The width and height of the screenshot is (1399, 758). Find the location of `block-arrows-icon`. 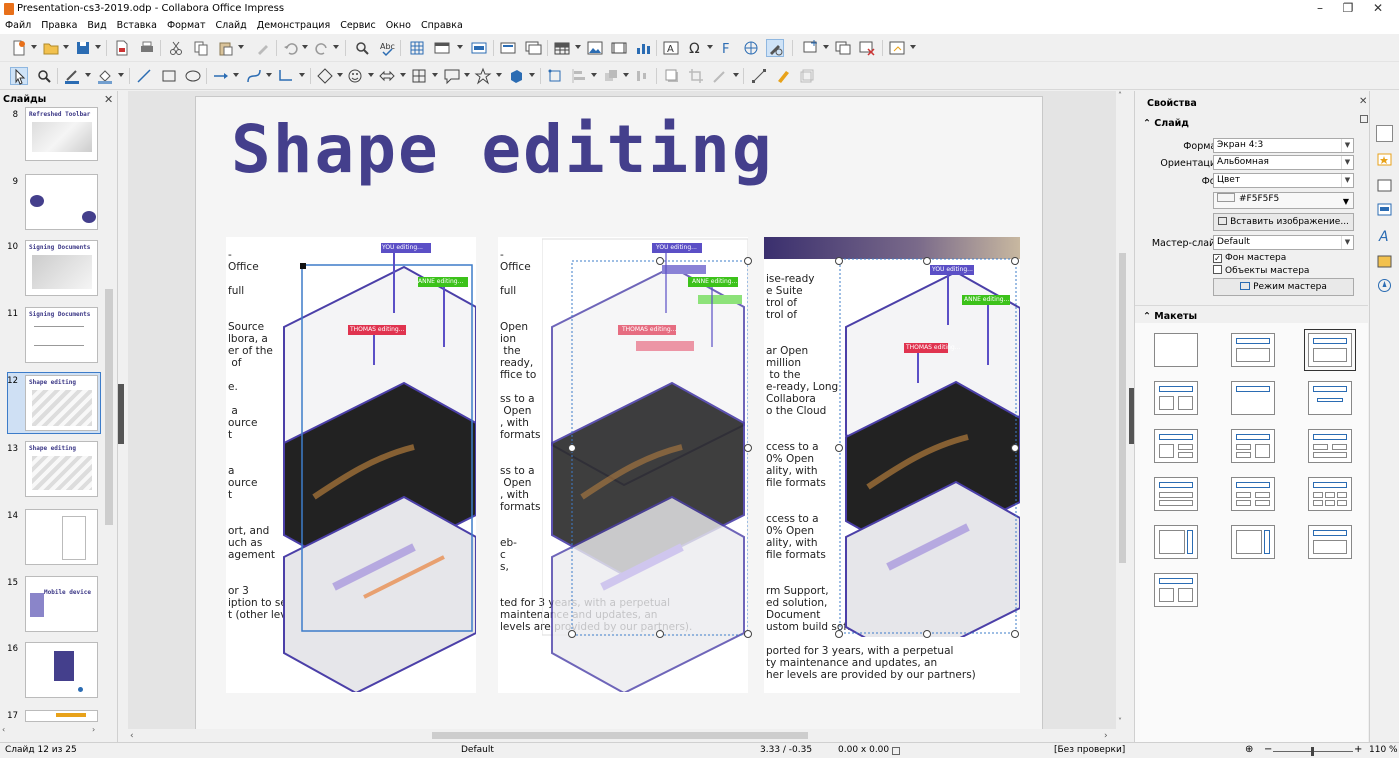

block-arrows-icon is located at coordinates (387, 76).